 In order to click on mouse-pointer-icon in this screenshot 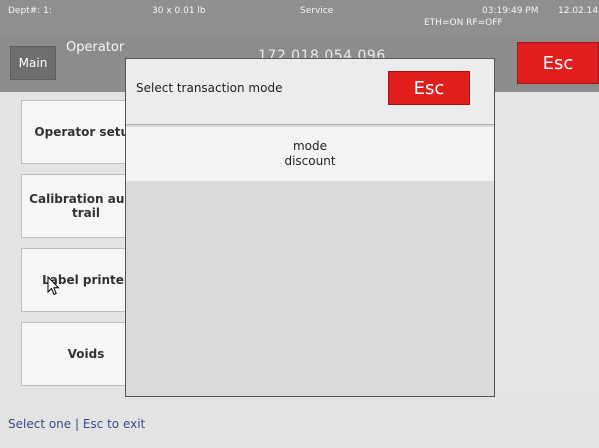, I will do `click(53, 286)`.